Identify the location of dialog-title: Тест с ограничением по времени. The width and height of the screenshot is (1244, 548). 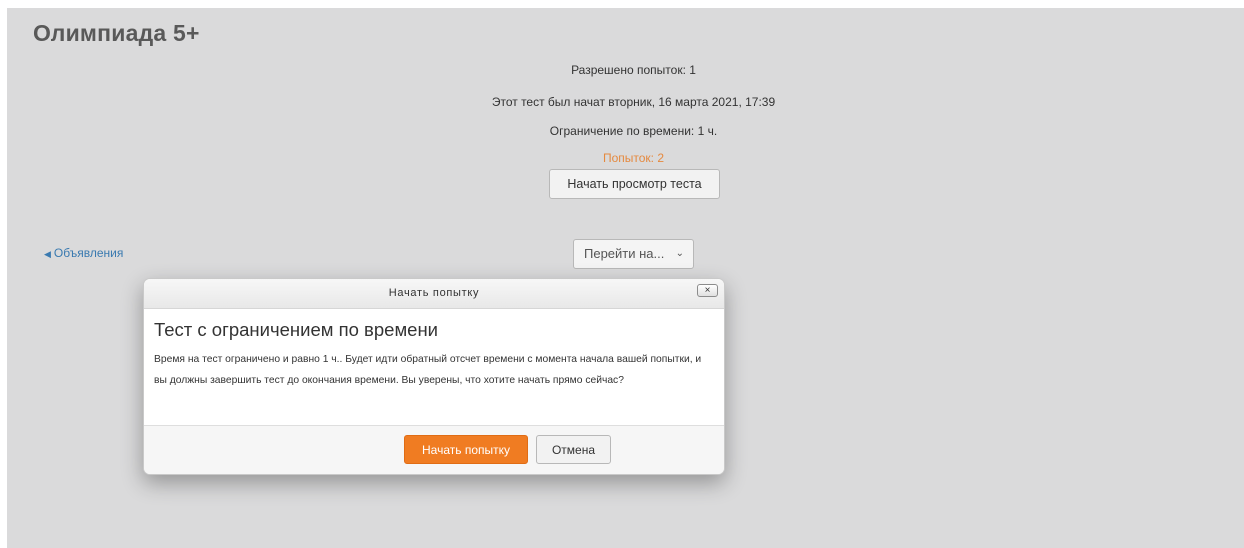
(296, 329).